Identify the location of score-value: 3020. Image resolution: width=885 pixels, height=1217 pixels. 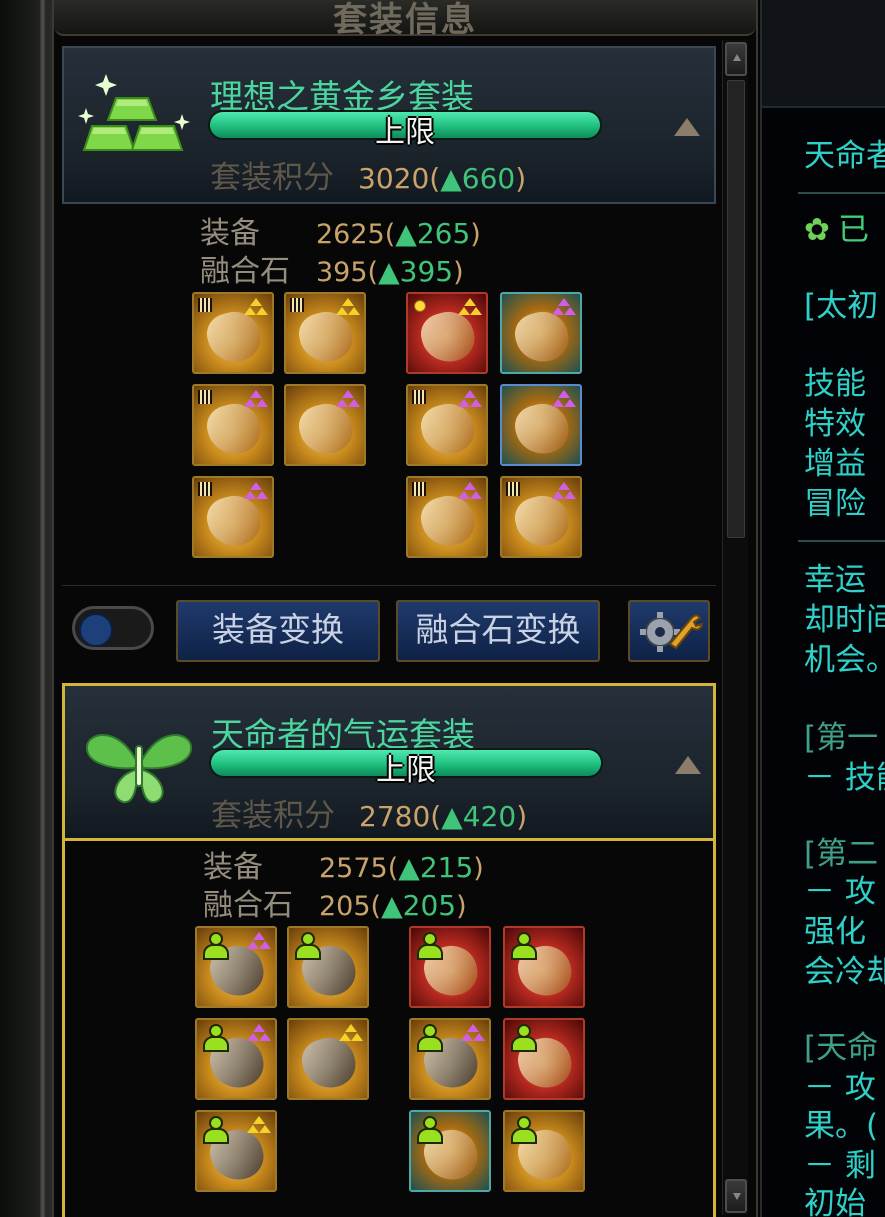
(394, 178).